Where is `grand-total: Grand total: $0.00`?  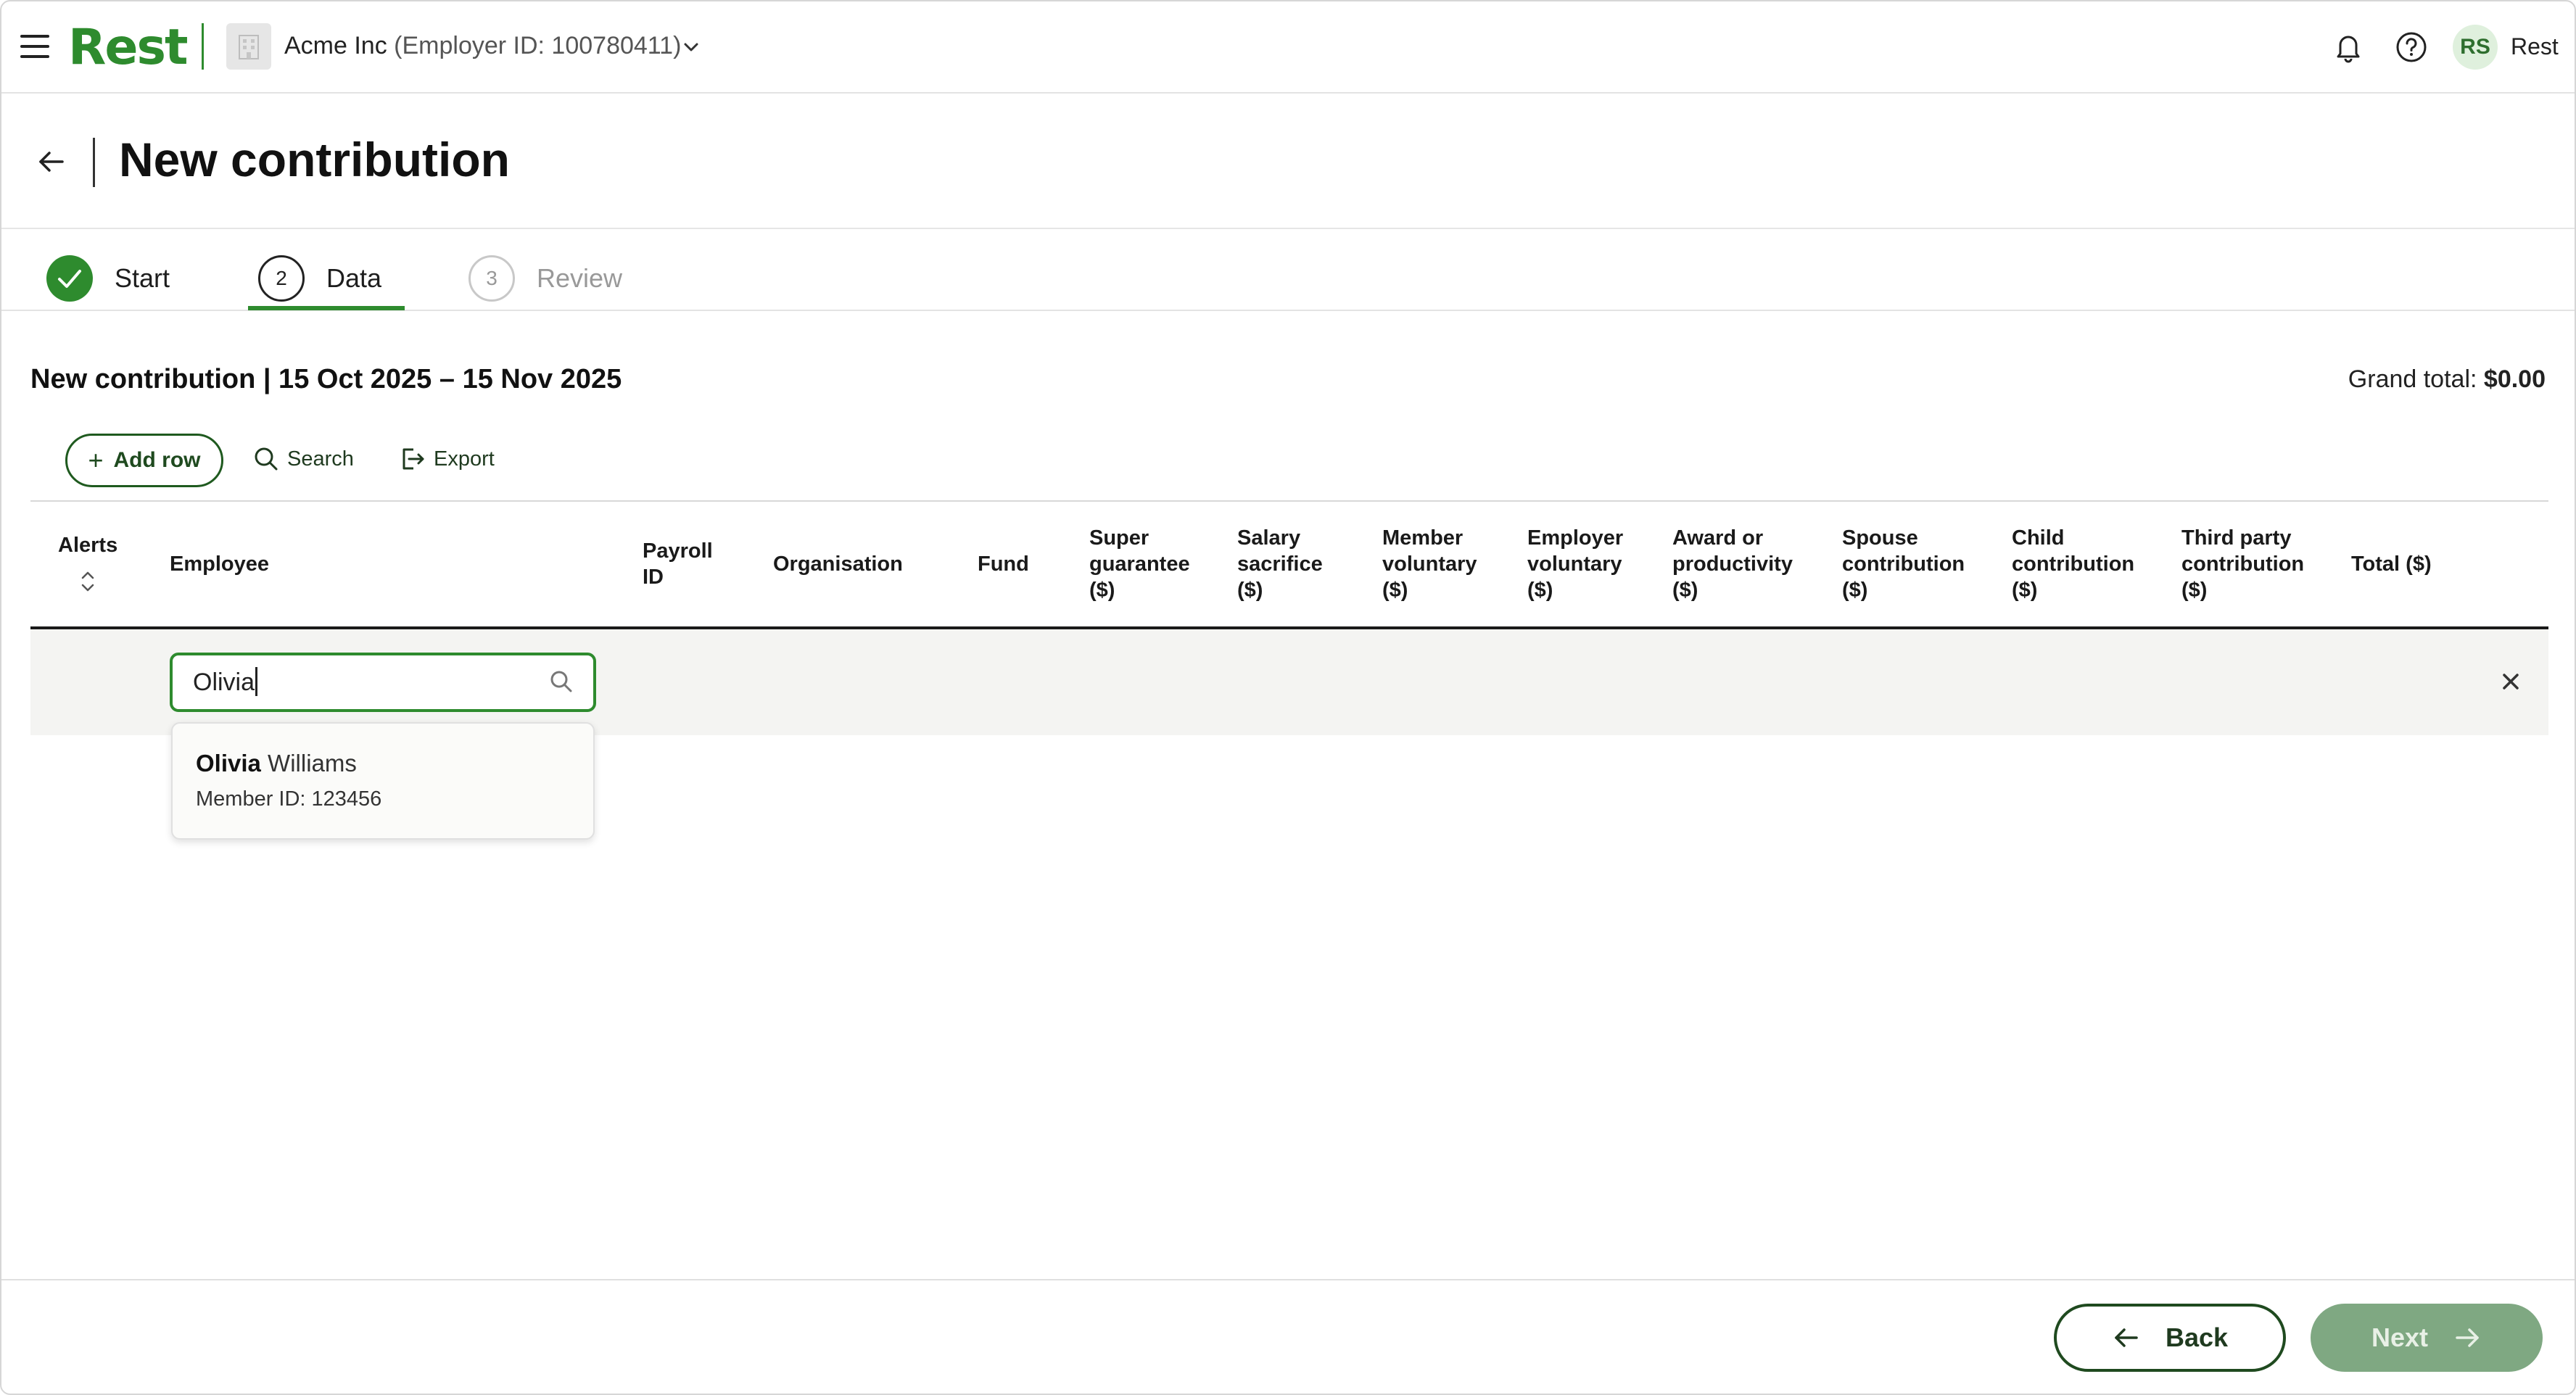 grand-total: Grand total: $0.00 is located at coordinates (2447, 380).